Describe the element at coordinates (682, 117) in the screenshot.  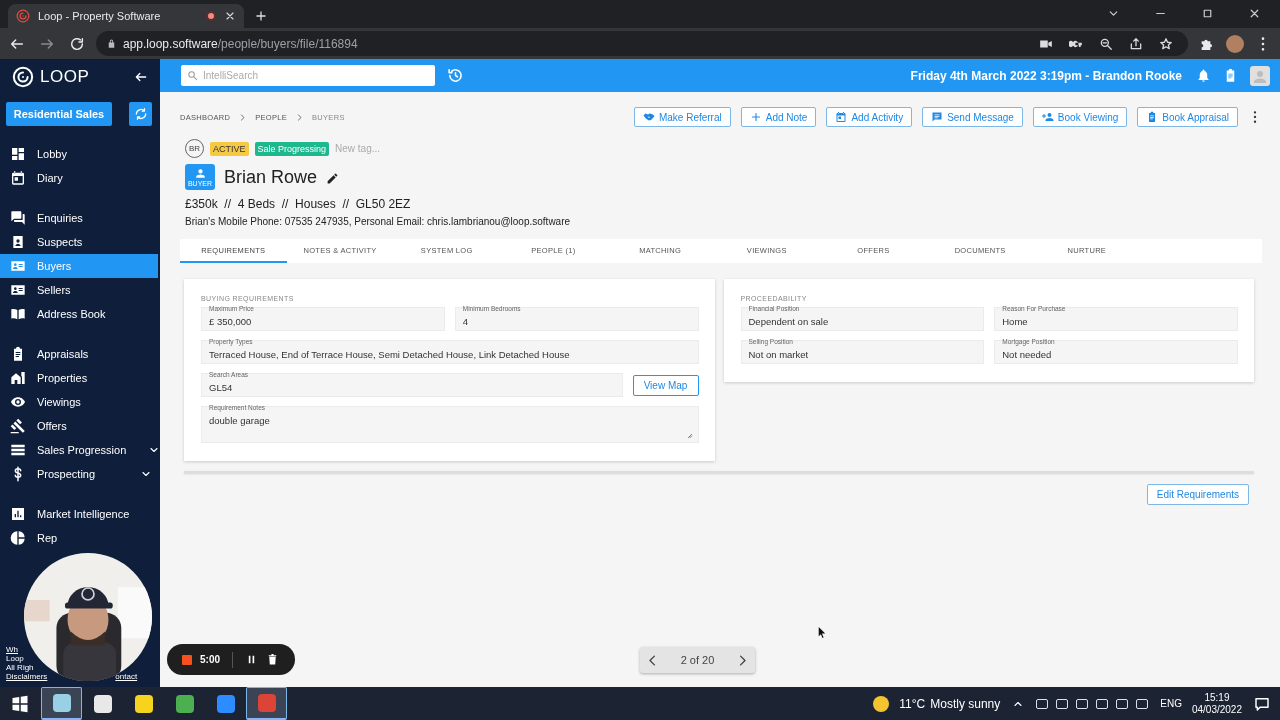
I see `action-button: Make Referral` at that location.